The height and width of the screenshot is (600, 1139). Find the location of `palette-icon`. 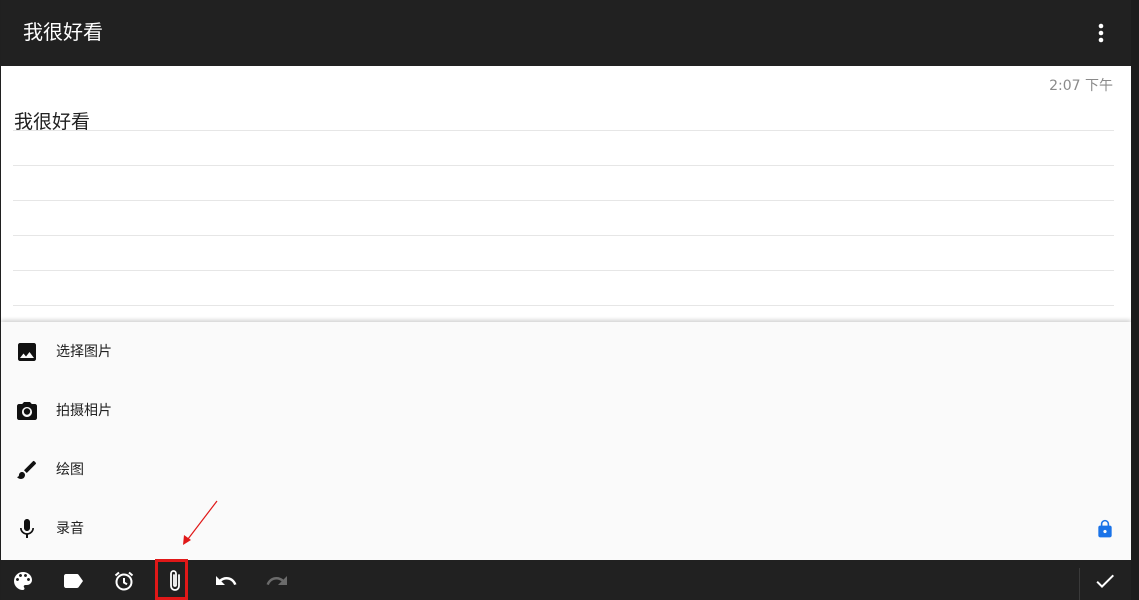

palette-icon is located at coordinates (23, 581).